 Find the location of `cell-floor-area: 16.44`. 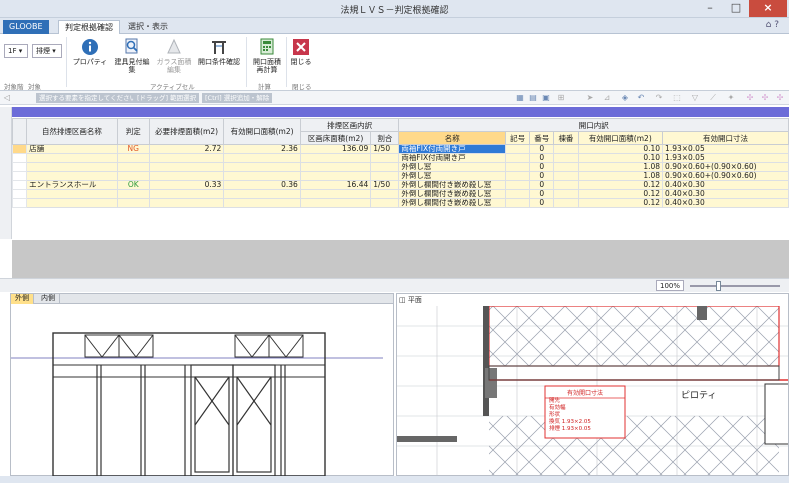

cell-floor-area: 16.44 is located at coordinates (335, 185).